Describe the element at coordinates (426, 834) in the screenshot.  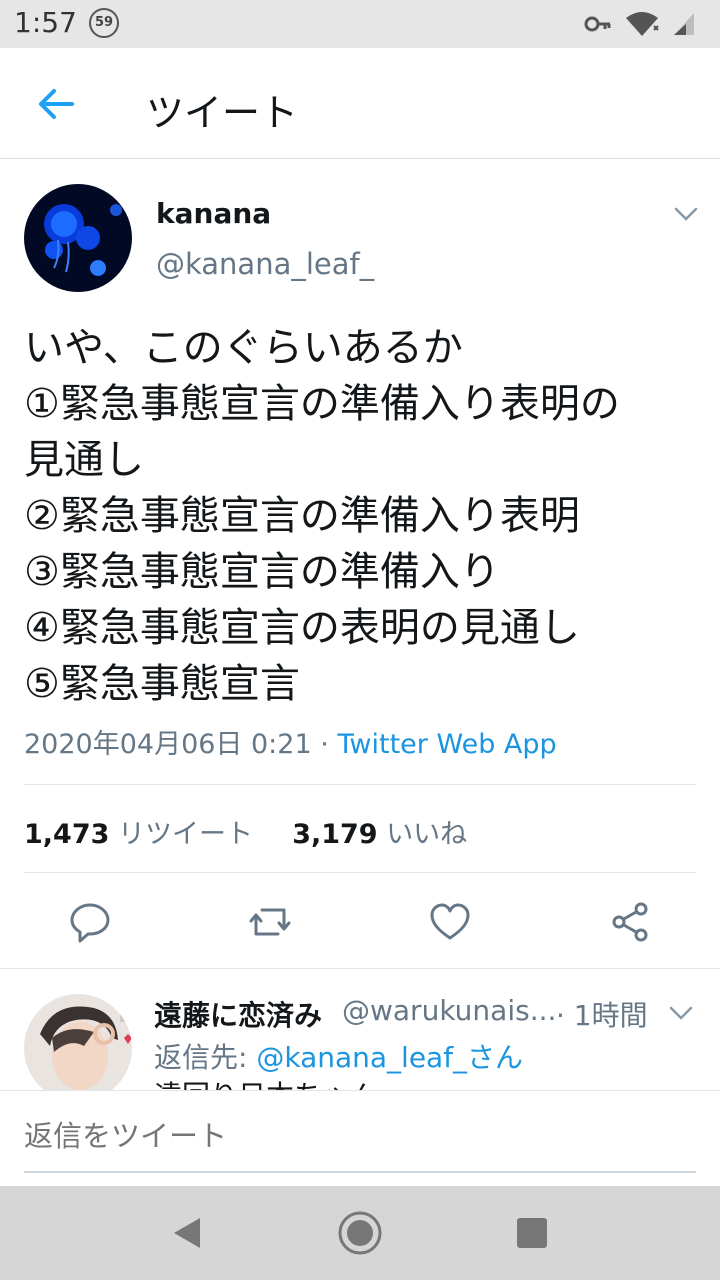
I see `like-label: いいね` at that location.